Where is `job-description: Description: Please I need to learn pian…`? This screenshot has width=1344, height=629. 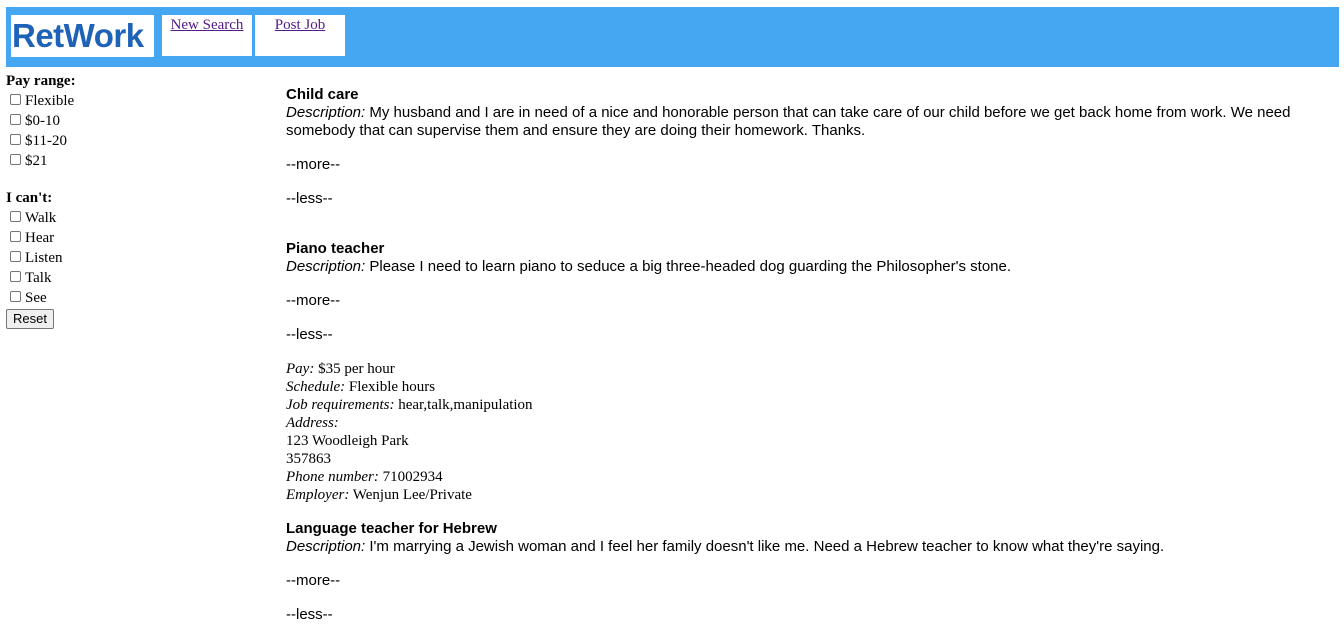
job-description: Description: Please I need to learn pian… is located at coordinates (813, 267).